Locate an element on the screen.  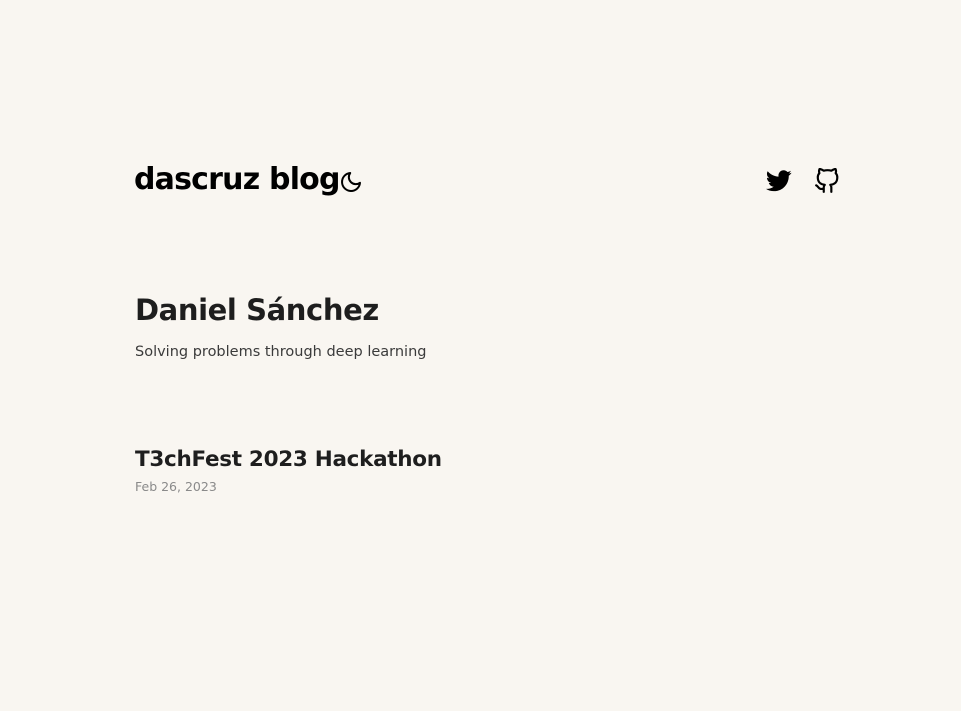
post-title: T3chFest 2023 Hackathon is located at coordinates (288, 460).